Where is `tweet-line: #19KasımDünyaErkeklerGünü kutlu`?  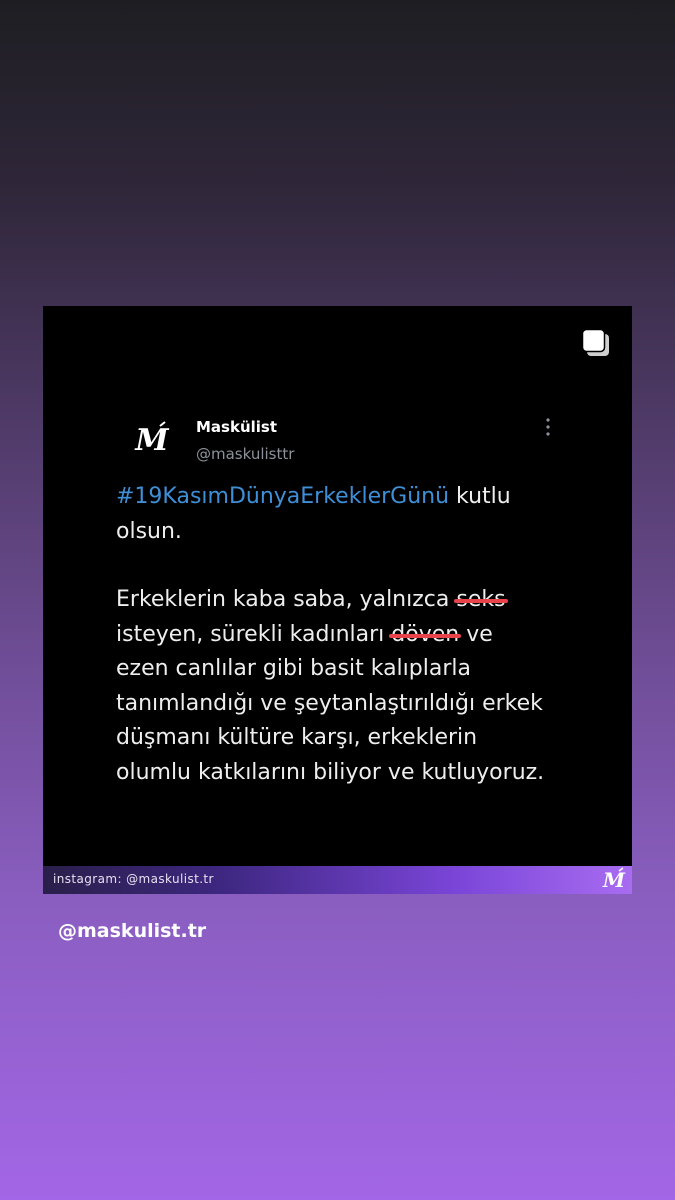 tweet-line: #19KasımDünyaErkeklerGünü kutlu is located at coordinates (313, 496).